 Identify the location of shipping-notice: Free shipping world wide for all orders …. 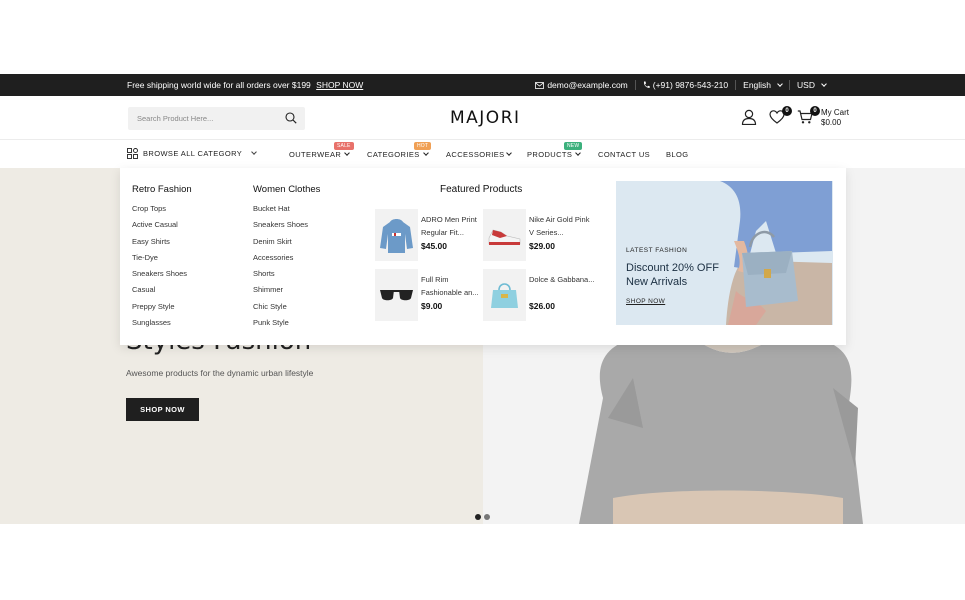
(245, 85).